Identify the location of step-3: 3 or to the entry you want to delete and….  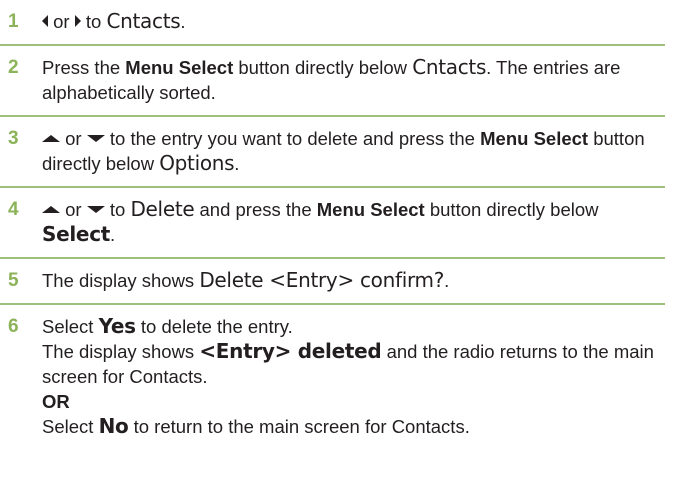
(332, 152).